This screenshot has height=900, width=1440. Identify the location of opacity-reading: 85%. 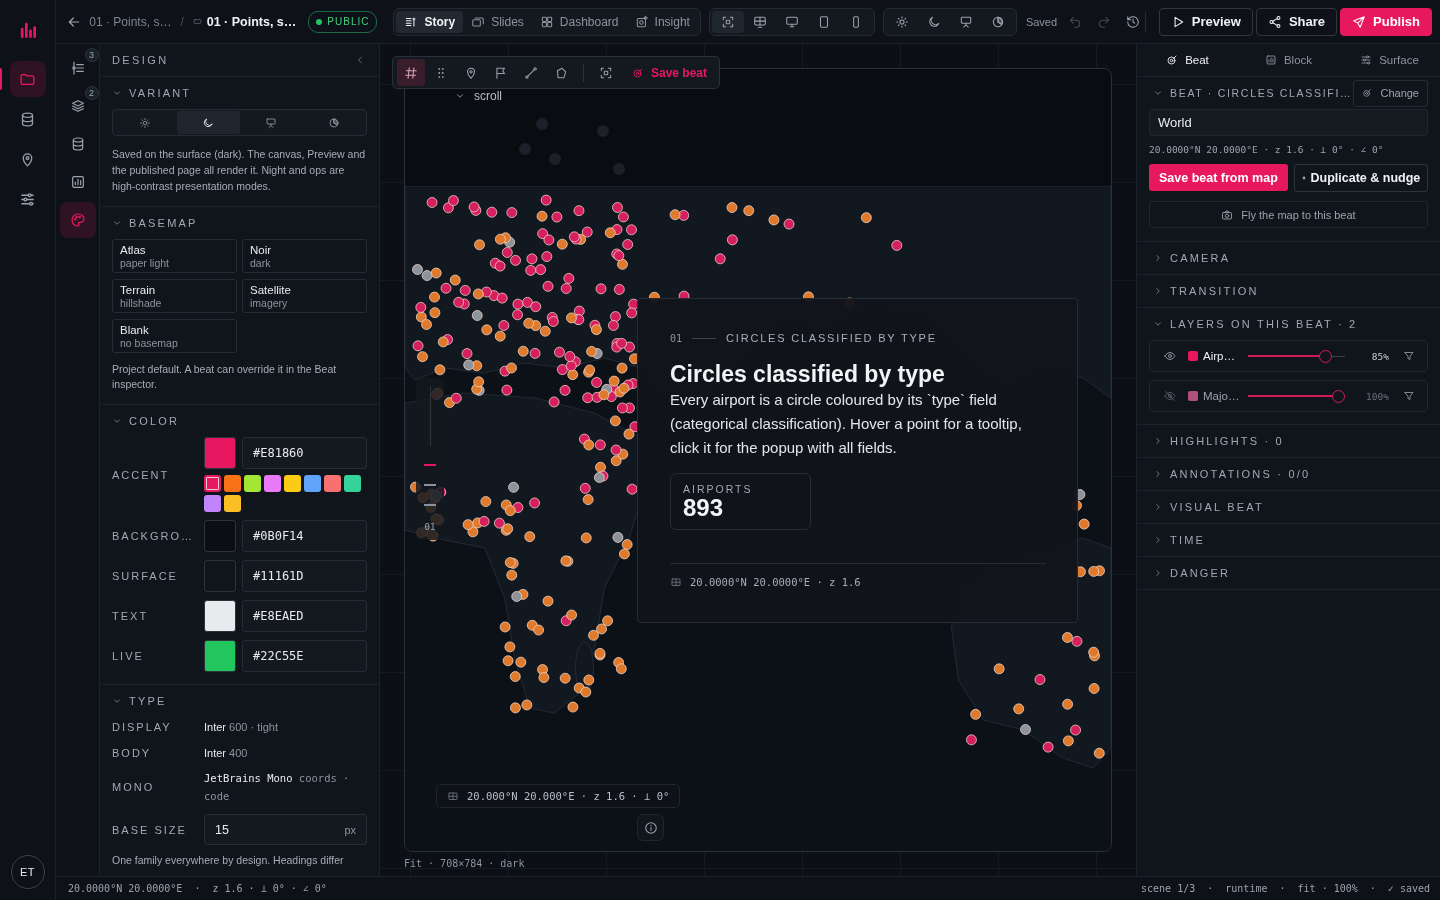
(1380, 356).